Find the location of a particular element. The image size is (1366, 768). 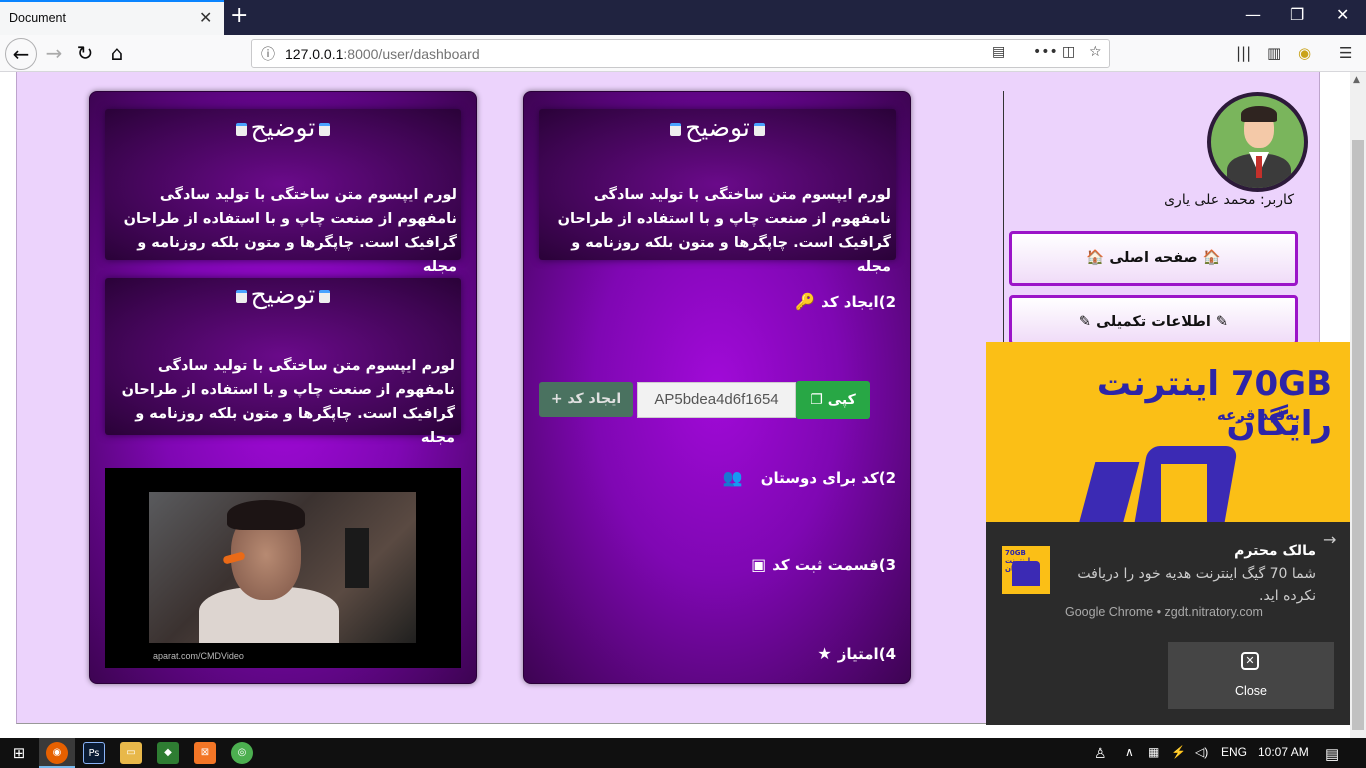

browser-tab: Document ✕ is located at coordinates (112, 17).